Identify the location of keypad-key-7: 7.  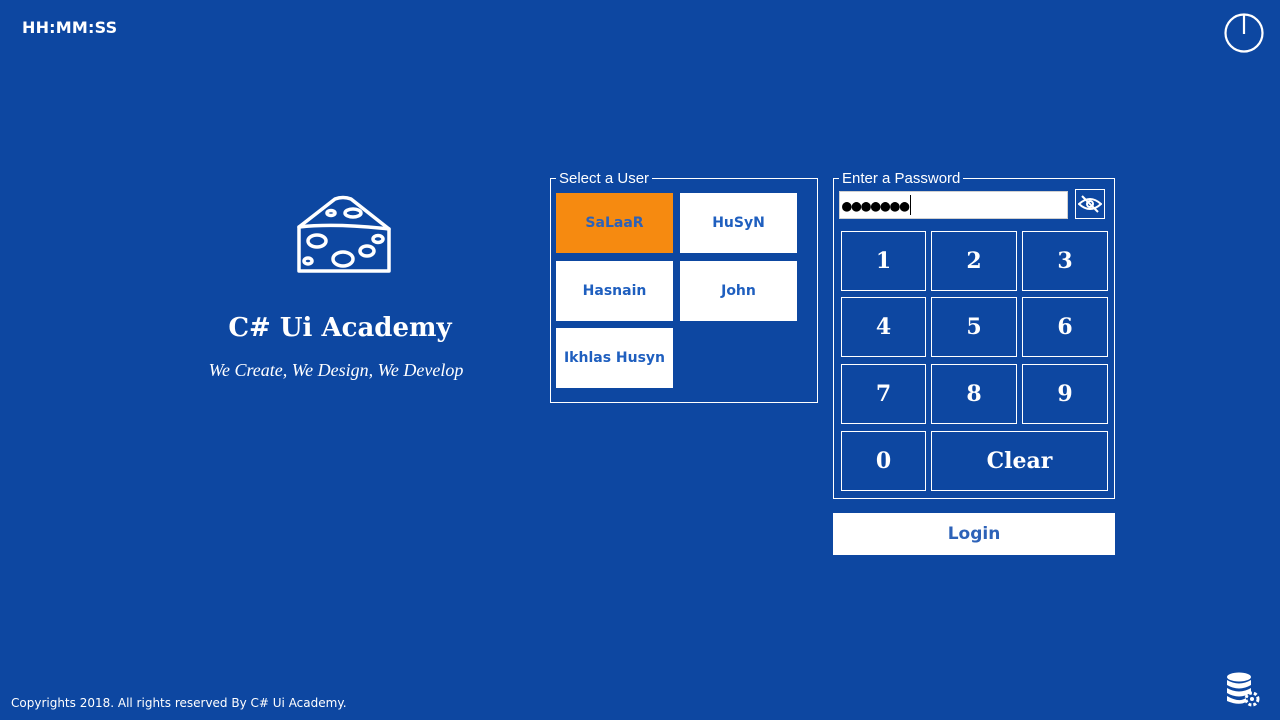
(883, 394).